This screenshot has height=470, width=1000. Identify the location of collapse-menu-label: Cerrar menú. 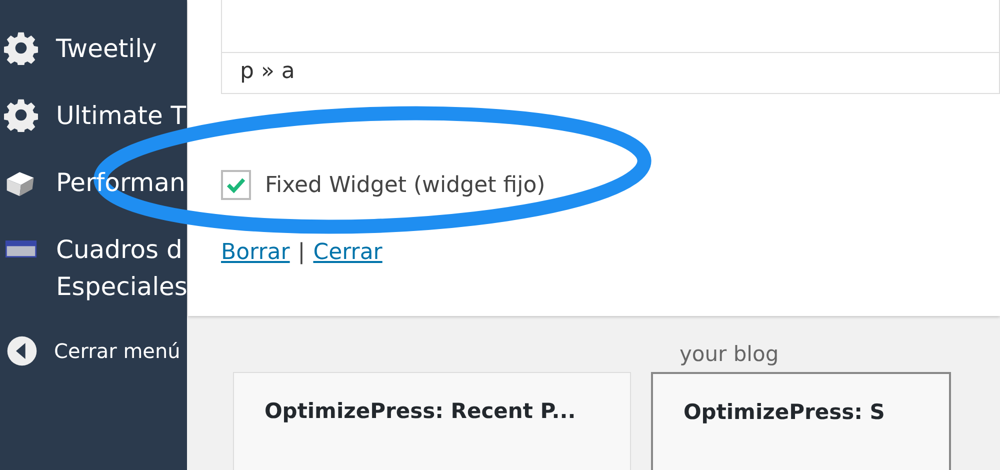
(117, 351).